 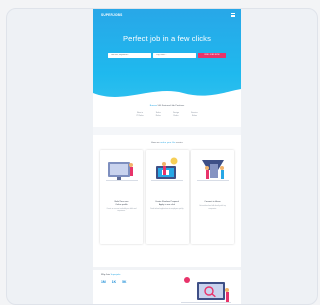 I want to click on stats-heading: Browse 500 Featured Job Positions, so click(x=167, y=106).